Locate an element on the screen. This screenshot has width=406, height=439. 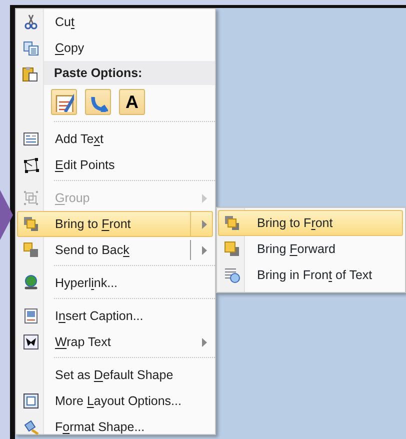
caption-icon is located at coordinates (31, 316).